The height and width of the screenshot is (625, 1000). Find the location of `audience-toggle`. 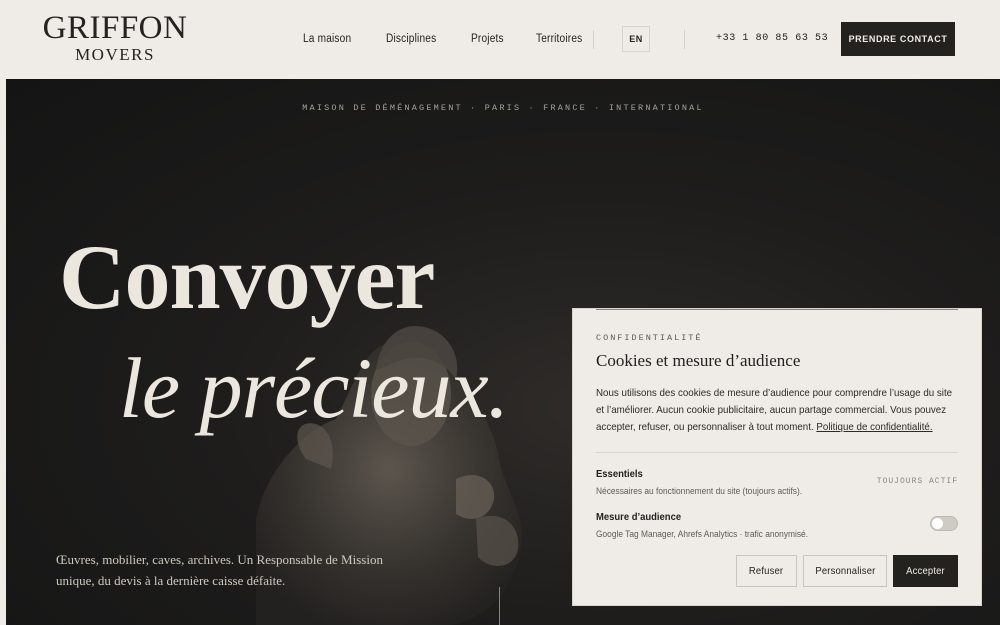

audience-toggle is located at coordinates (944, 523).